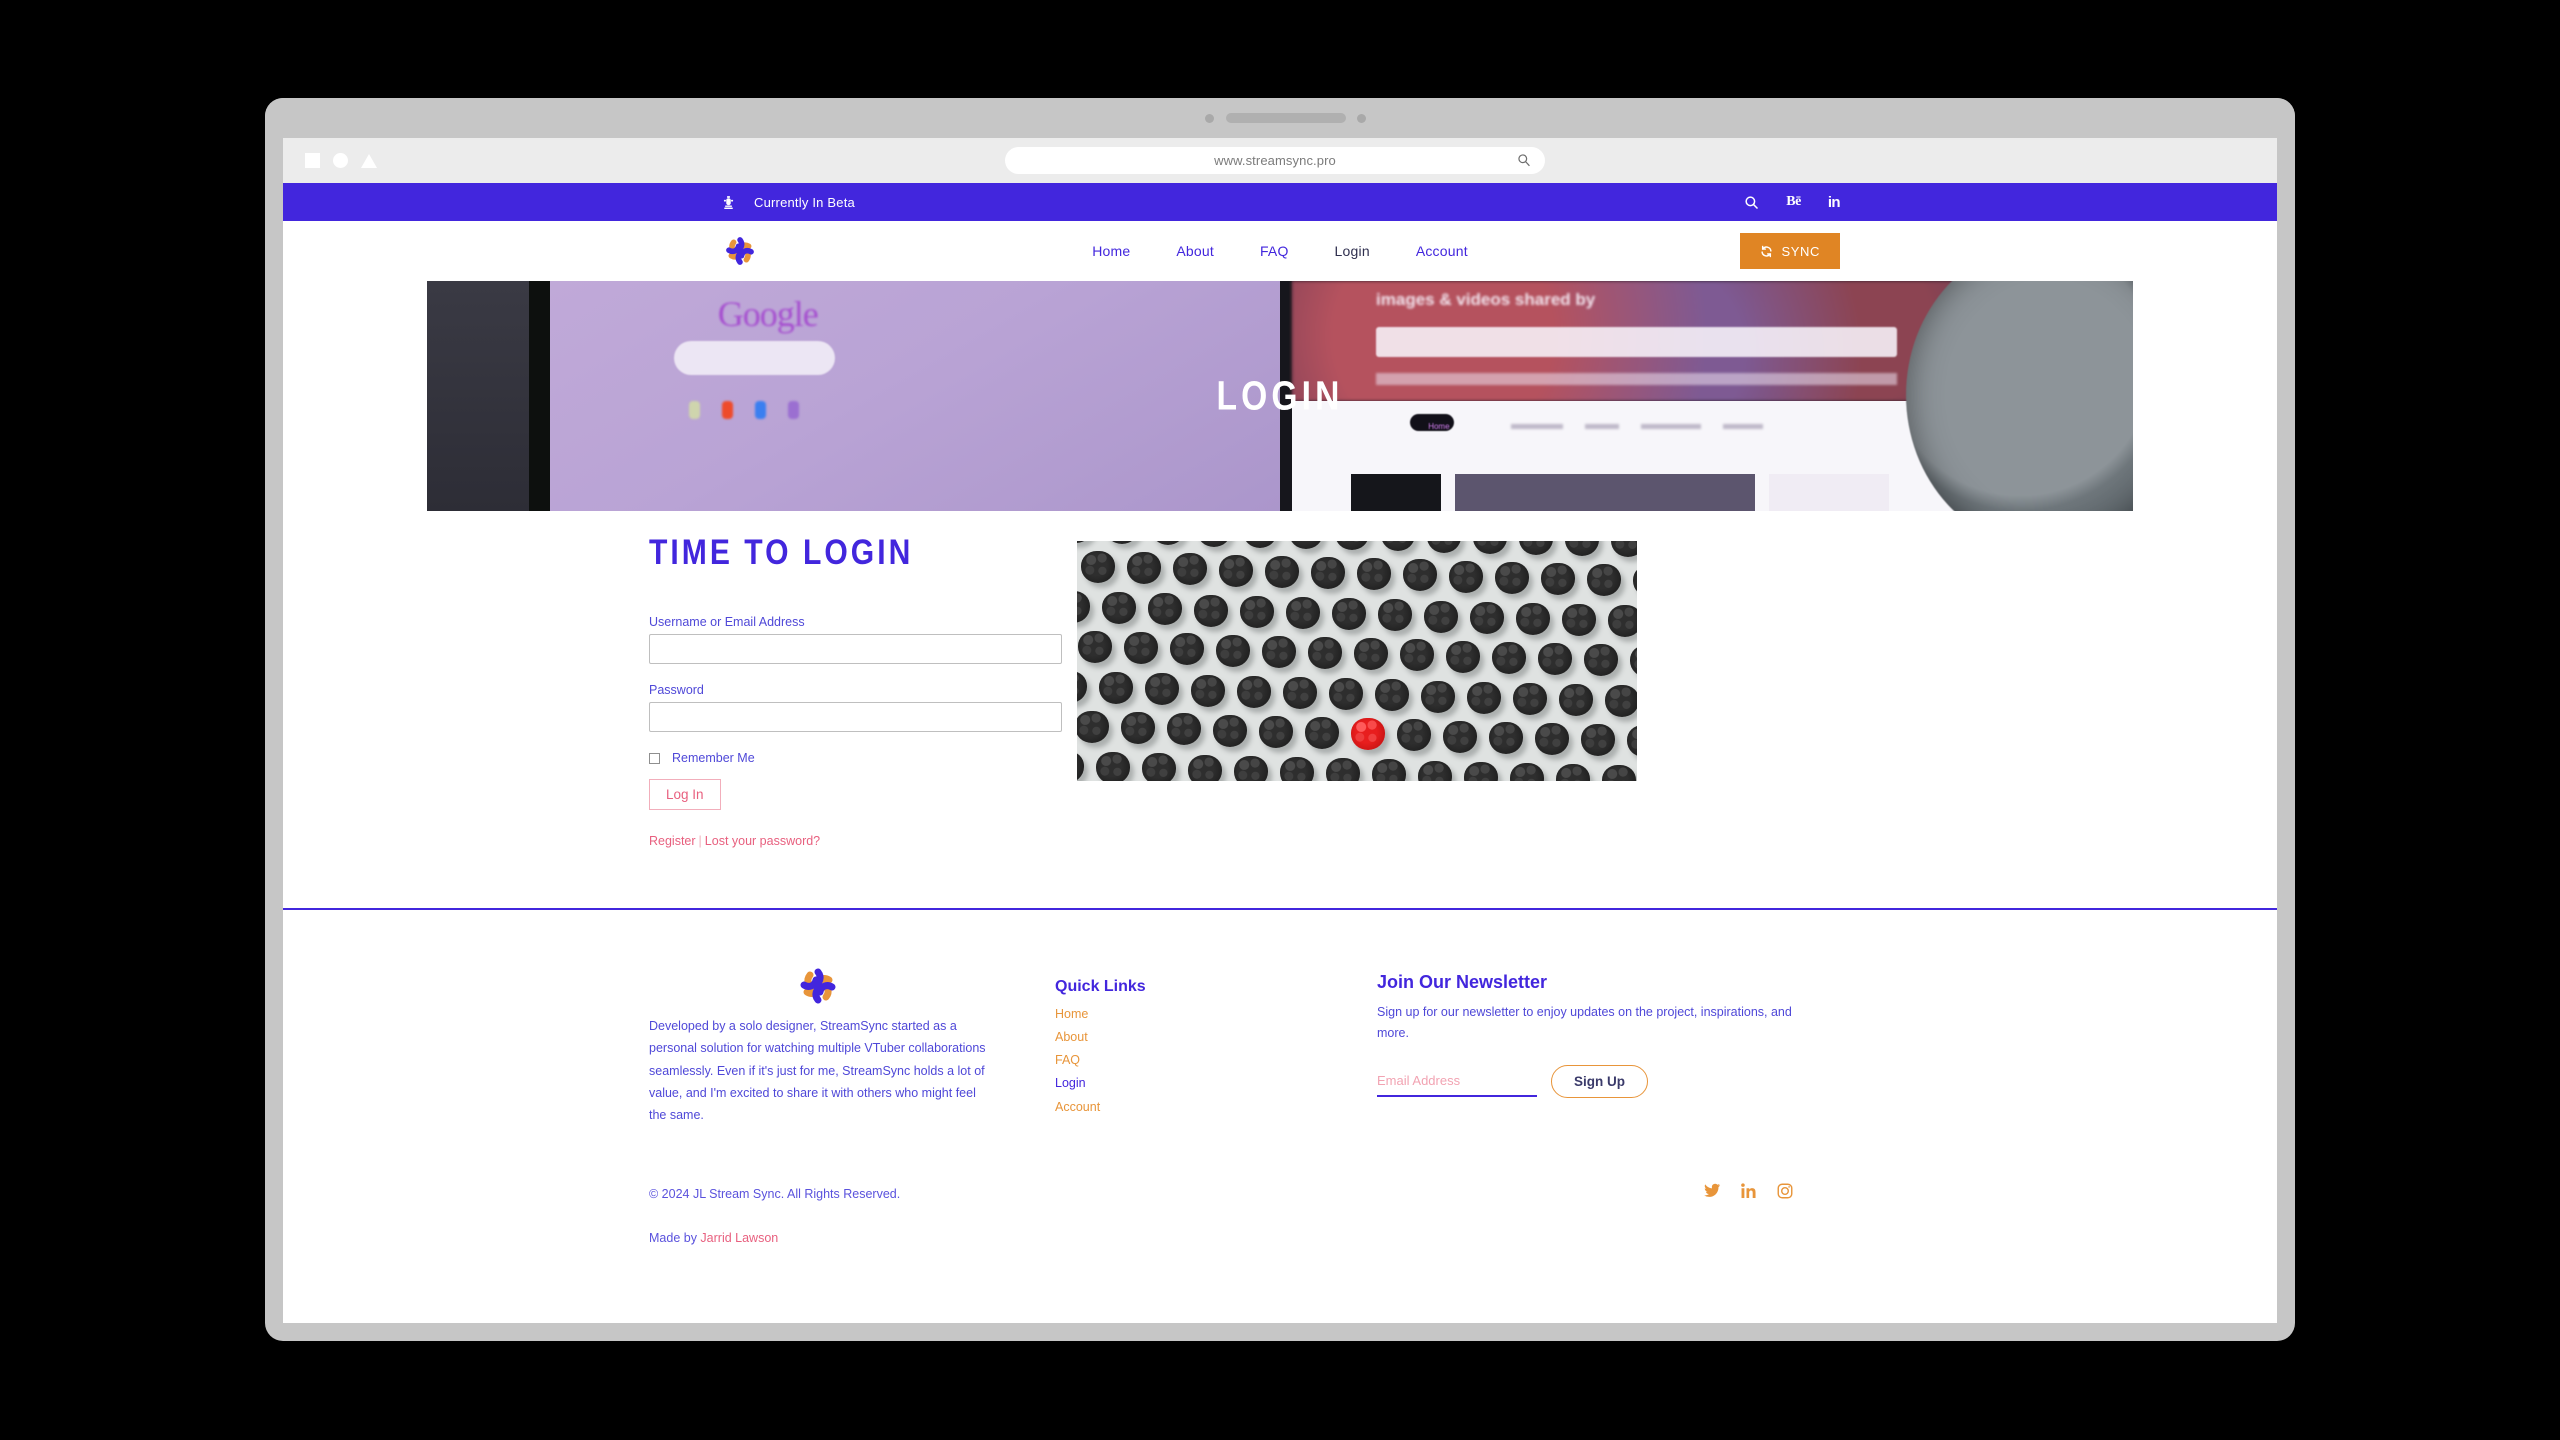 The width and height of the screenshot is (2560, 1440). I want to click on list-item: About, so click(1216, 1037).